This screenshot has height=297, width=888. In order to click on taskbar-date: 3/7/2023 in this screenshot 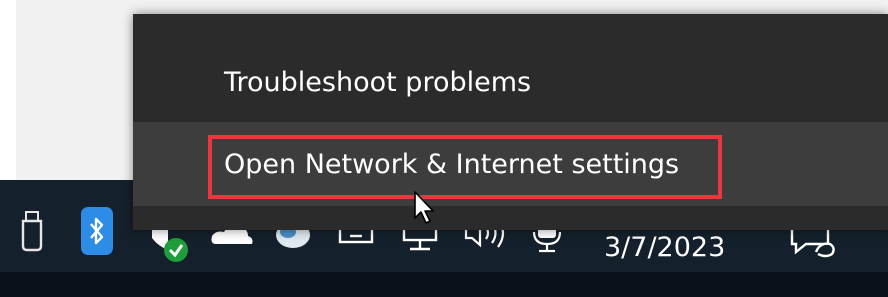, I will do `click(664, 247)`.